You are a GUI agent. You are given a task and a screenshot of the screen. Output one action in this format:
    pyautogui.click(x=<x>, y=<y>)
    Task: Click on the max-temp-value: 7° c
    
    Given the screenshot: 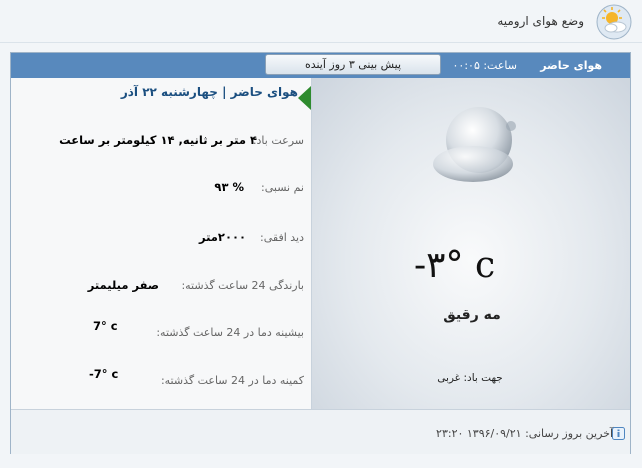 What is the action you would take?
    pyautogui.click(x=105, y=326)
    